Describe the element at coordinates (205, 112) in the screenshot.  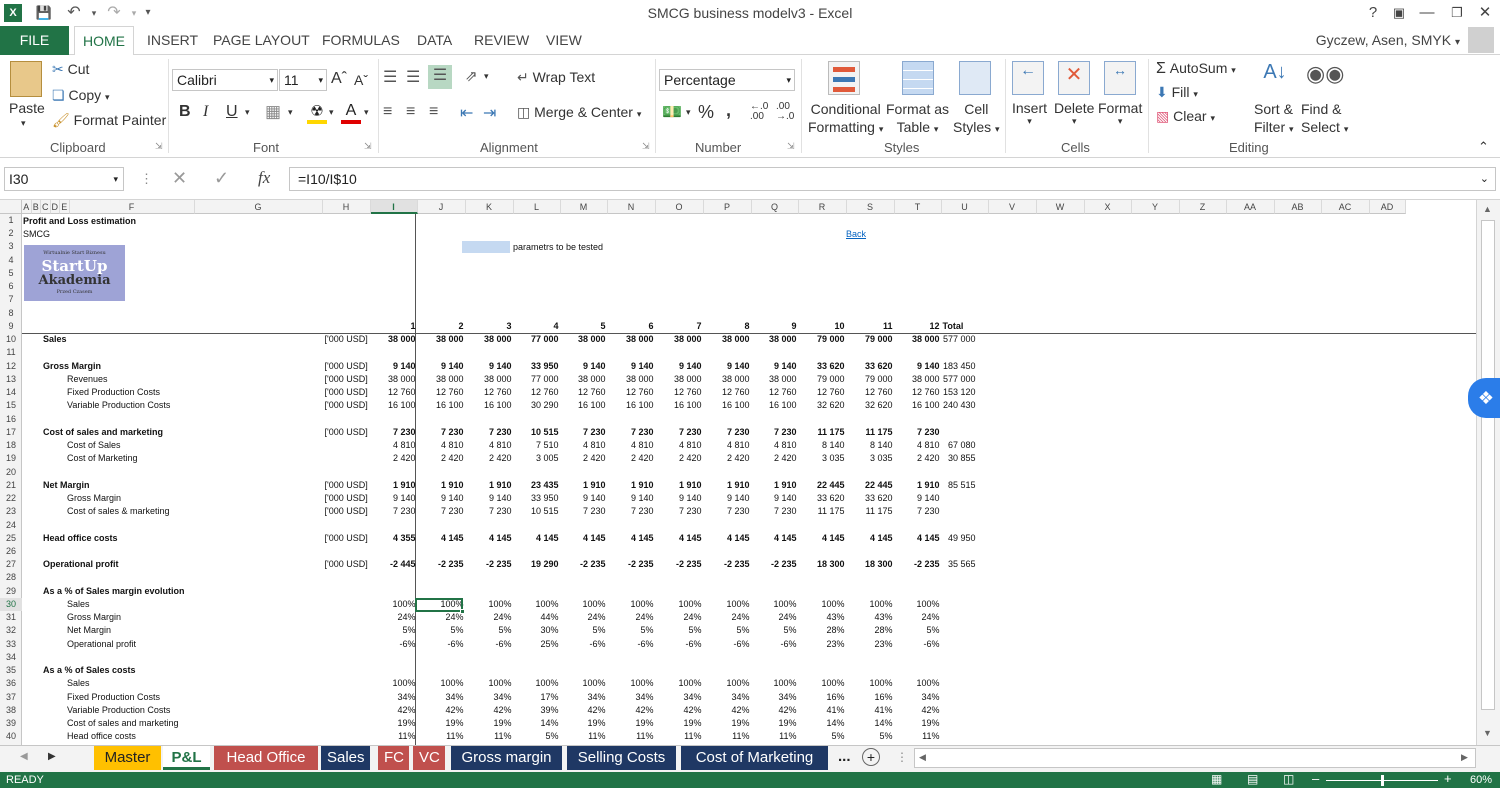
I see `italic-button: I` at that location.